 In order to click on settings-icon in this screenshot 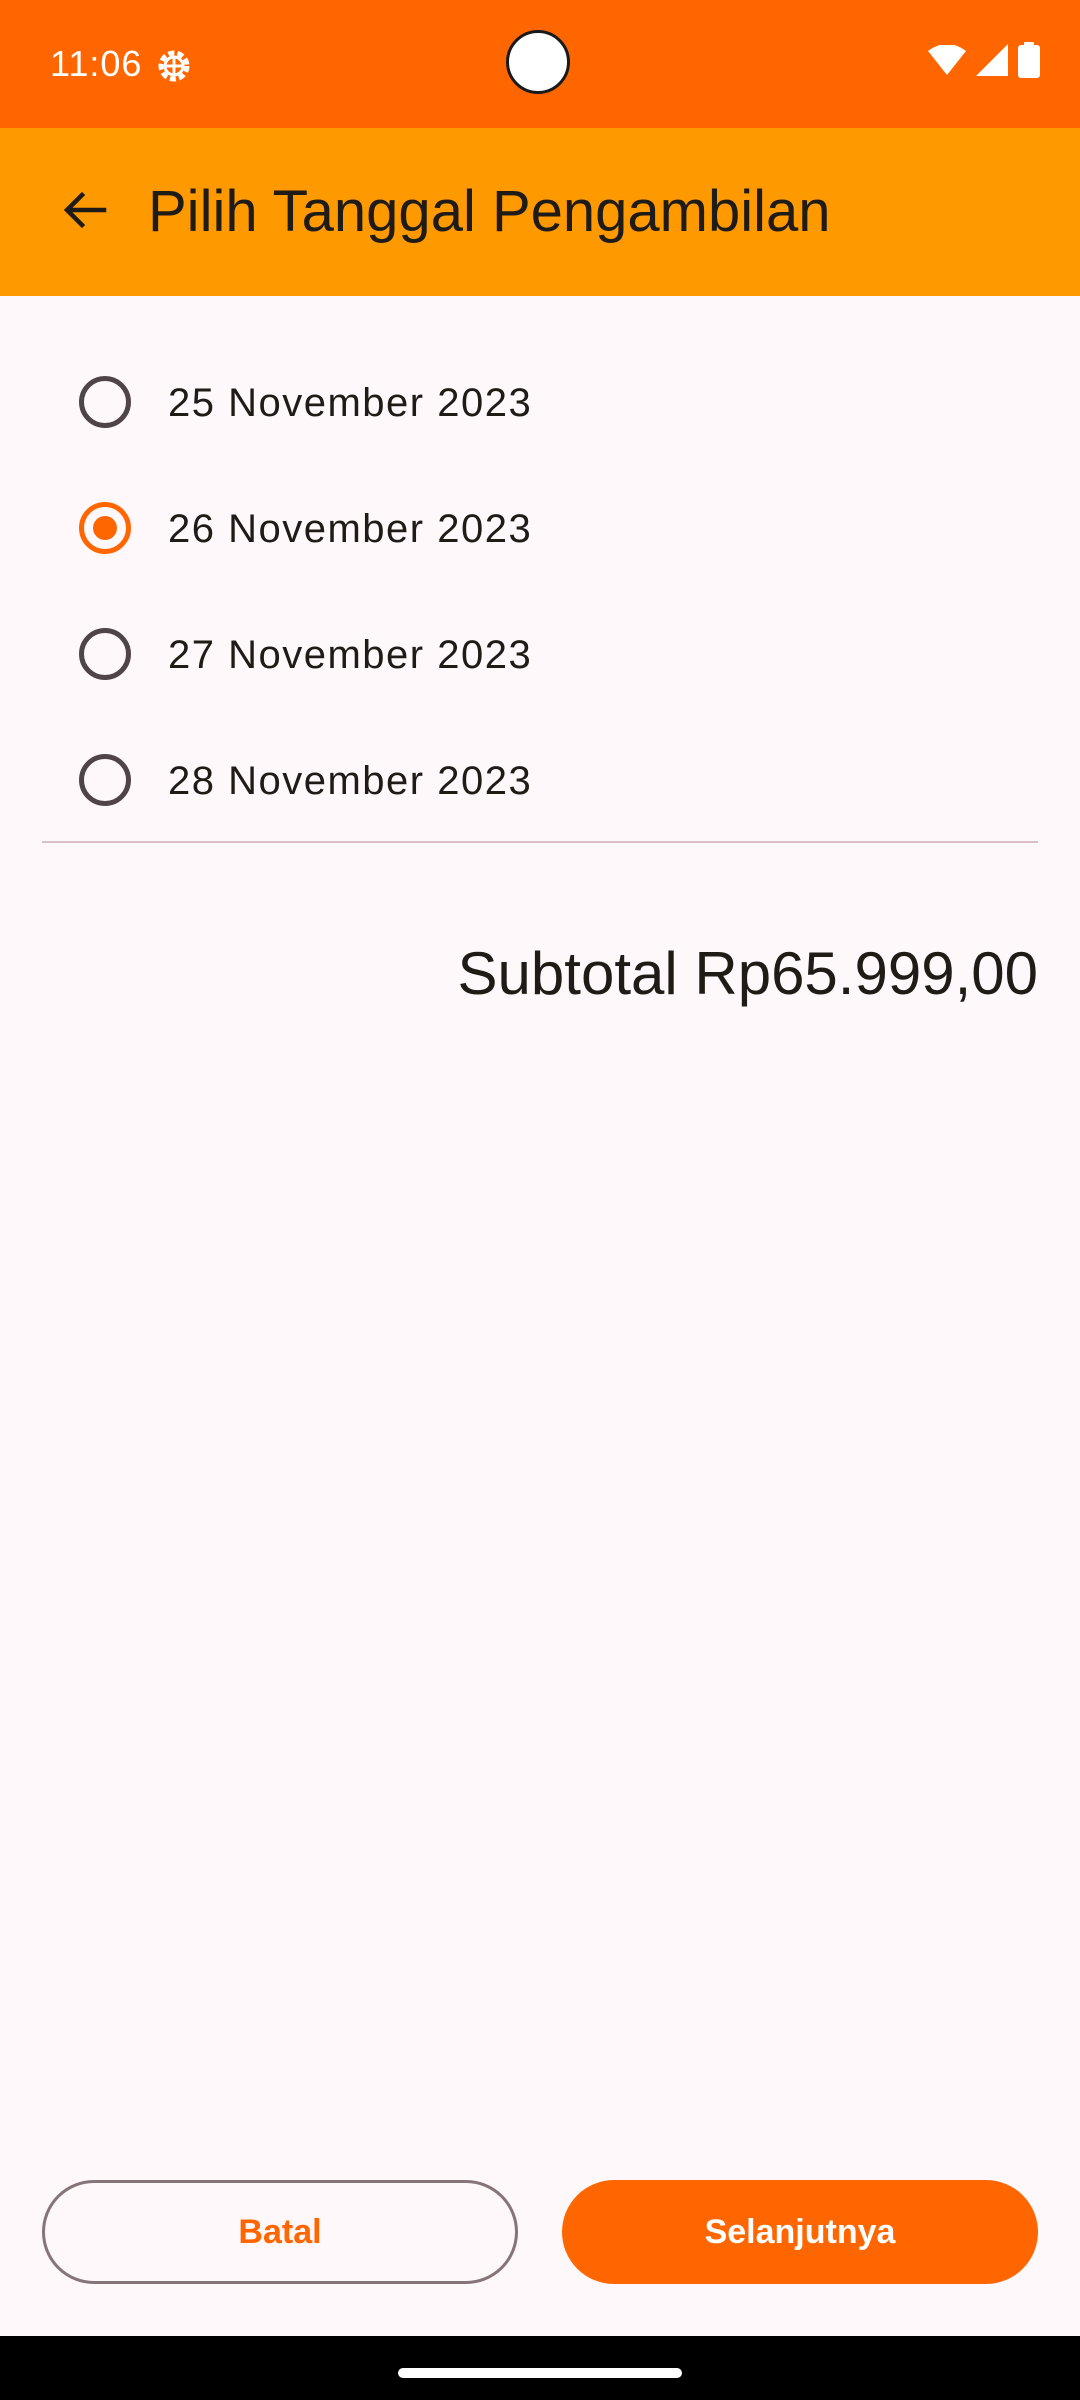, I will do `click(174, 66)`.